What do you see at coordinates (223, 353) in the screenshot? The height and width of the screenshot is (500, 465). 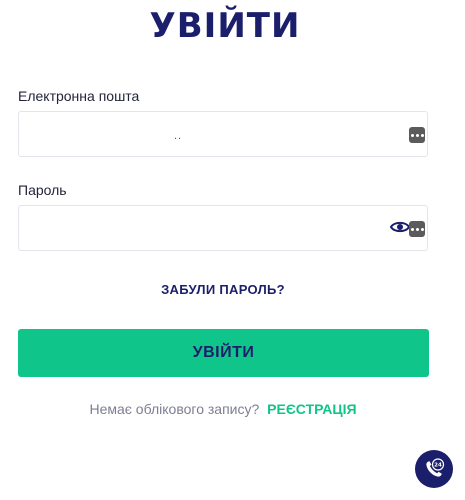 I see `login-button: УВІЙТИ` at bounding box center [223, 353].